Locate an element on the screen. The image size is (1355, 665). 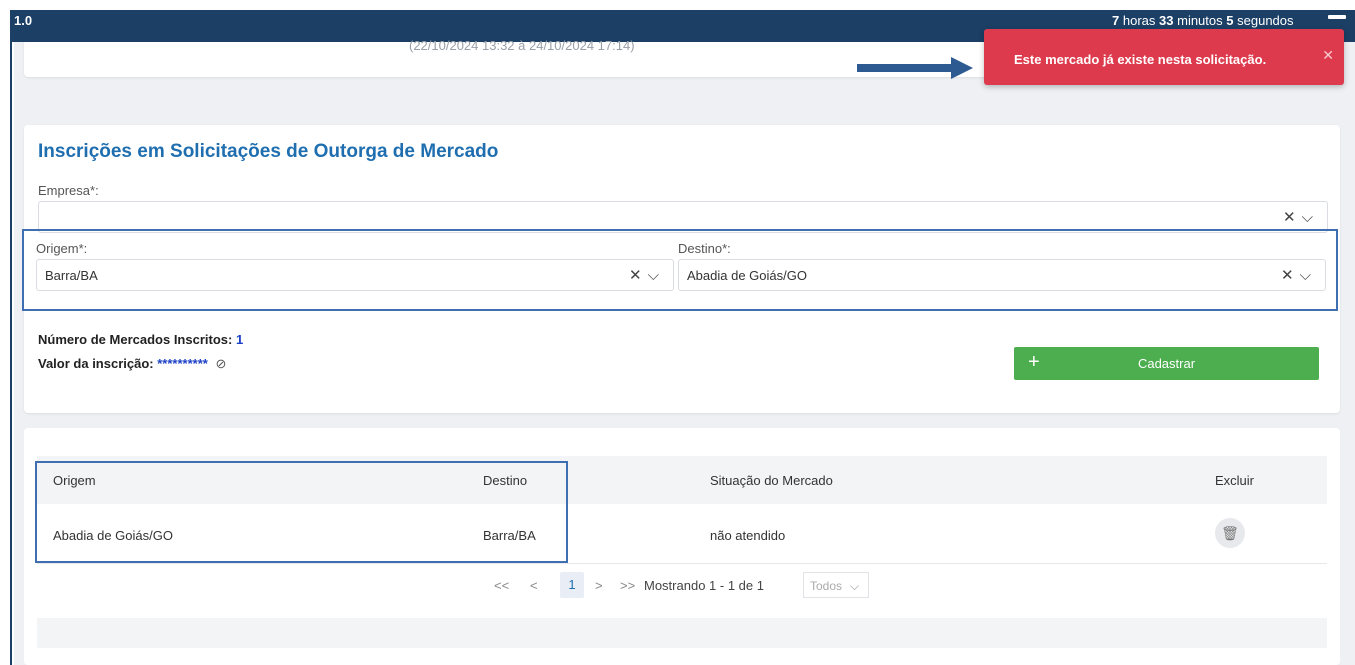
pager-last: >> is located at coordinates (627, 585).